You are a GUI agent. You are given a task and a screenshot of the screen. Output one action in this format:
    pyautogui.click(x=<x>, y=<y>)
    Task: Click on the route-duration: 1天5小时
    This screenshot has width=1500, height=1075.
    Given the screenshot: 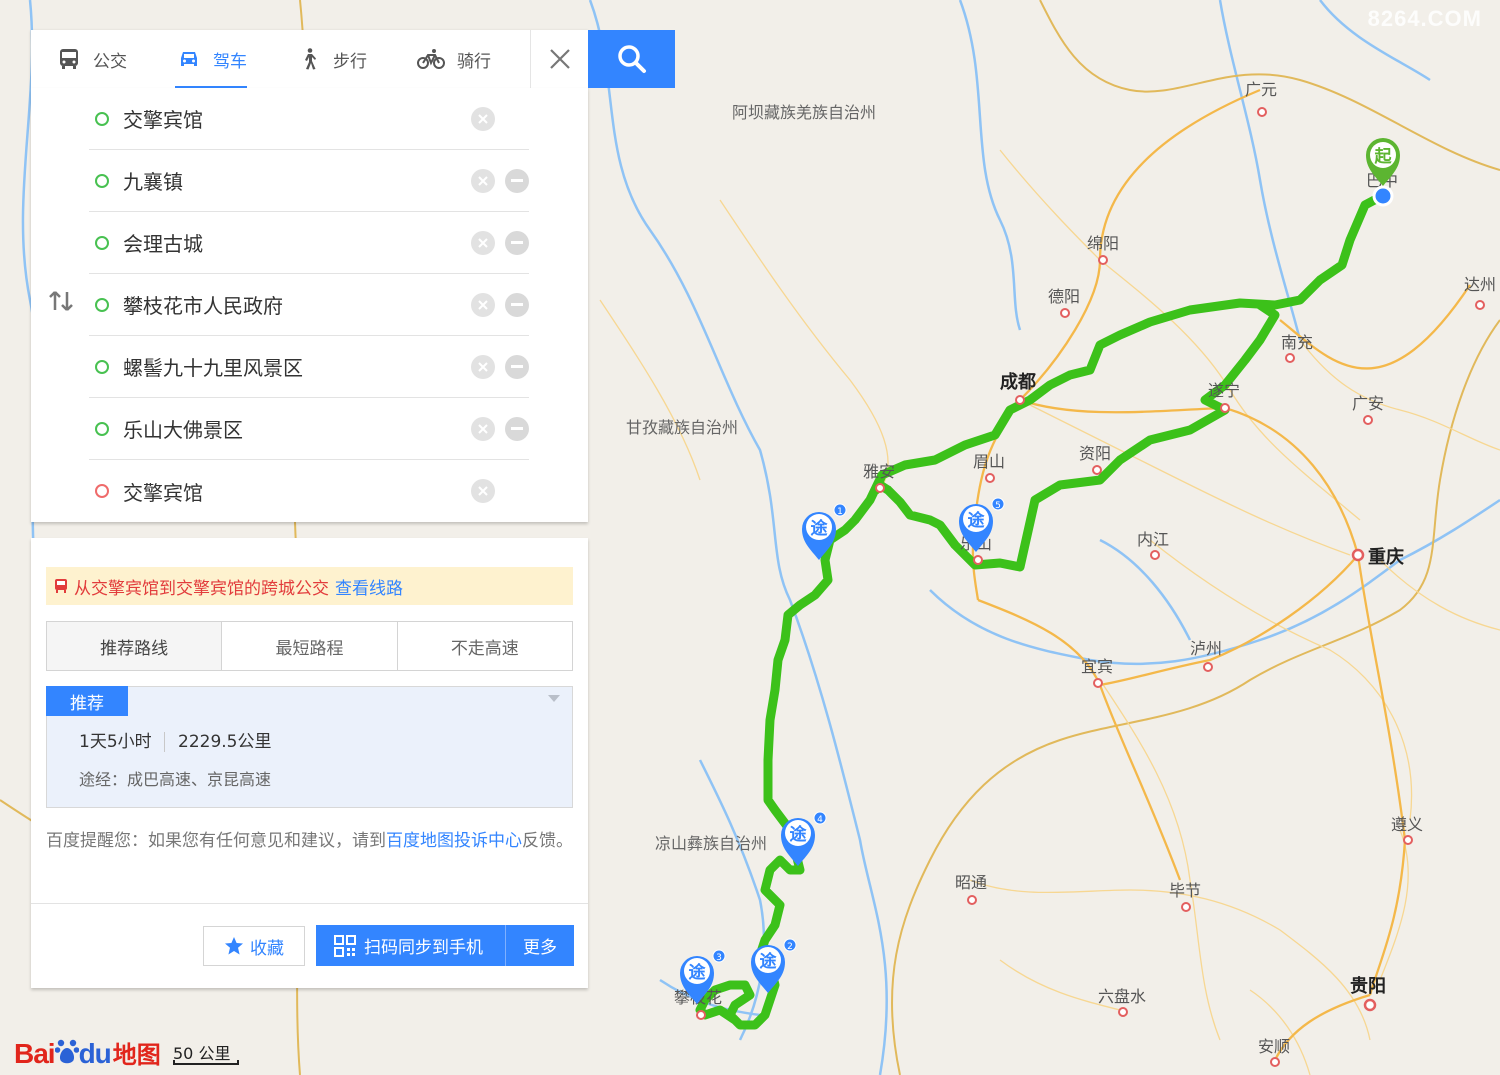 What is the action you would take?
    pyautogui.click(x=122, y=742)
    